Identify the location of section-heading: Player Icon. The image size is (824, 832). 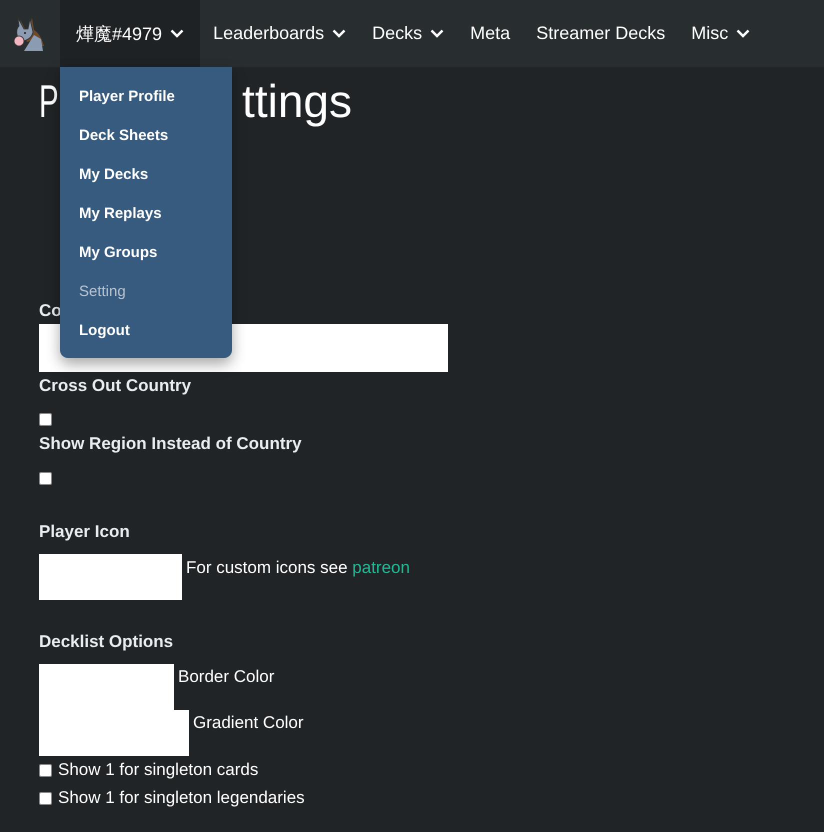
(84, 532).